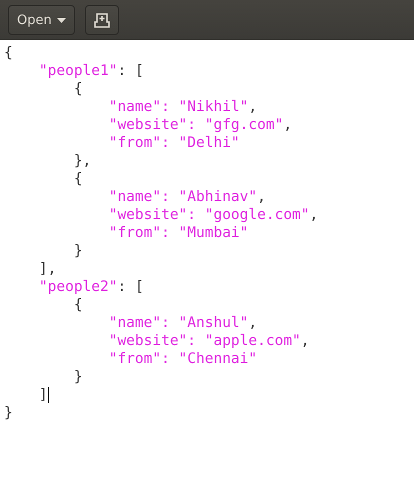 The height and width of the screenshot is (495, 414). I want to click on code-line: "from": "Mumbai", so click(178, 233).